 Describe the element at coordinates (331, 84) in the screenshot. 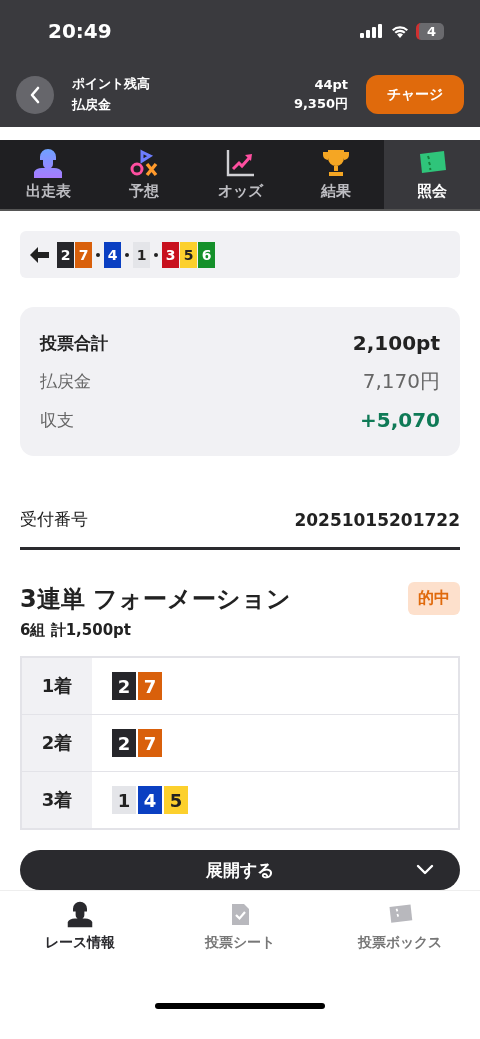

I see `balance-value: 44pt` at that location.